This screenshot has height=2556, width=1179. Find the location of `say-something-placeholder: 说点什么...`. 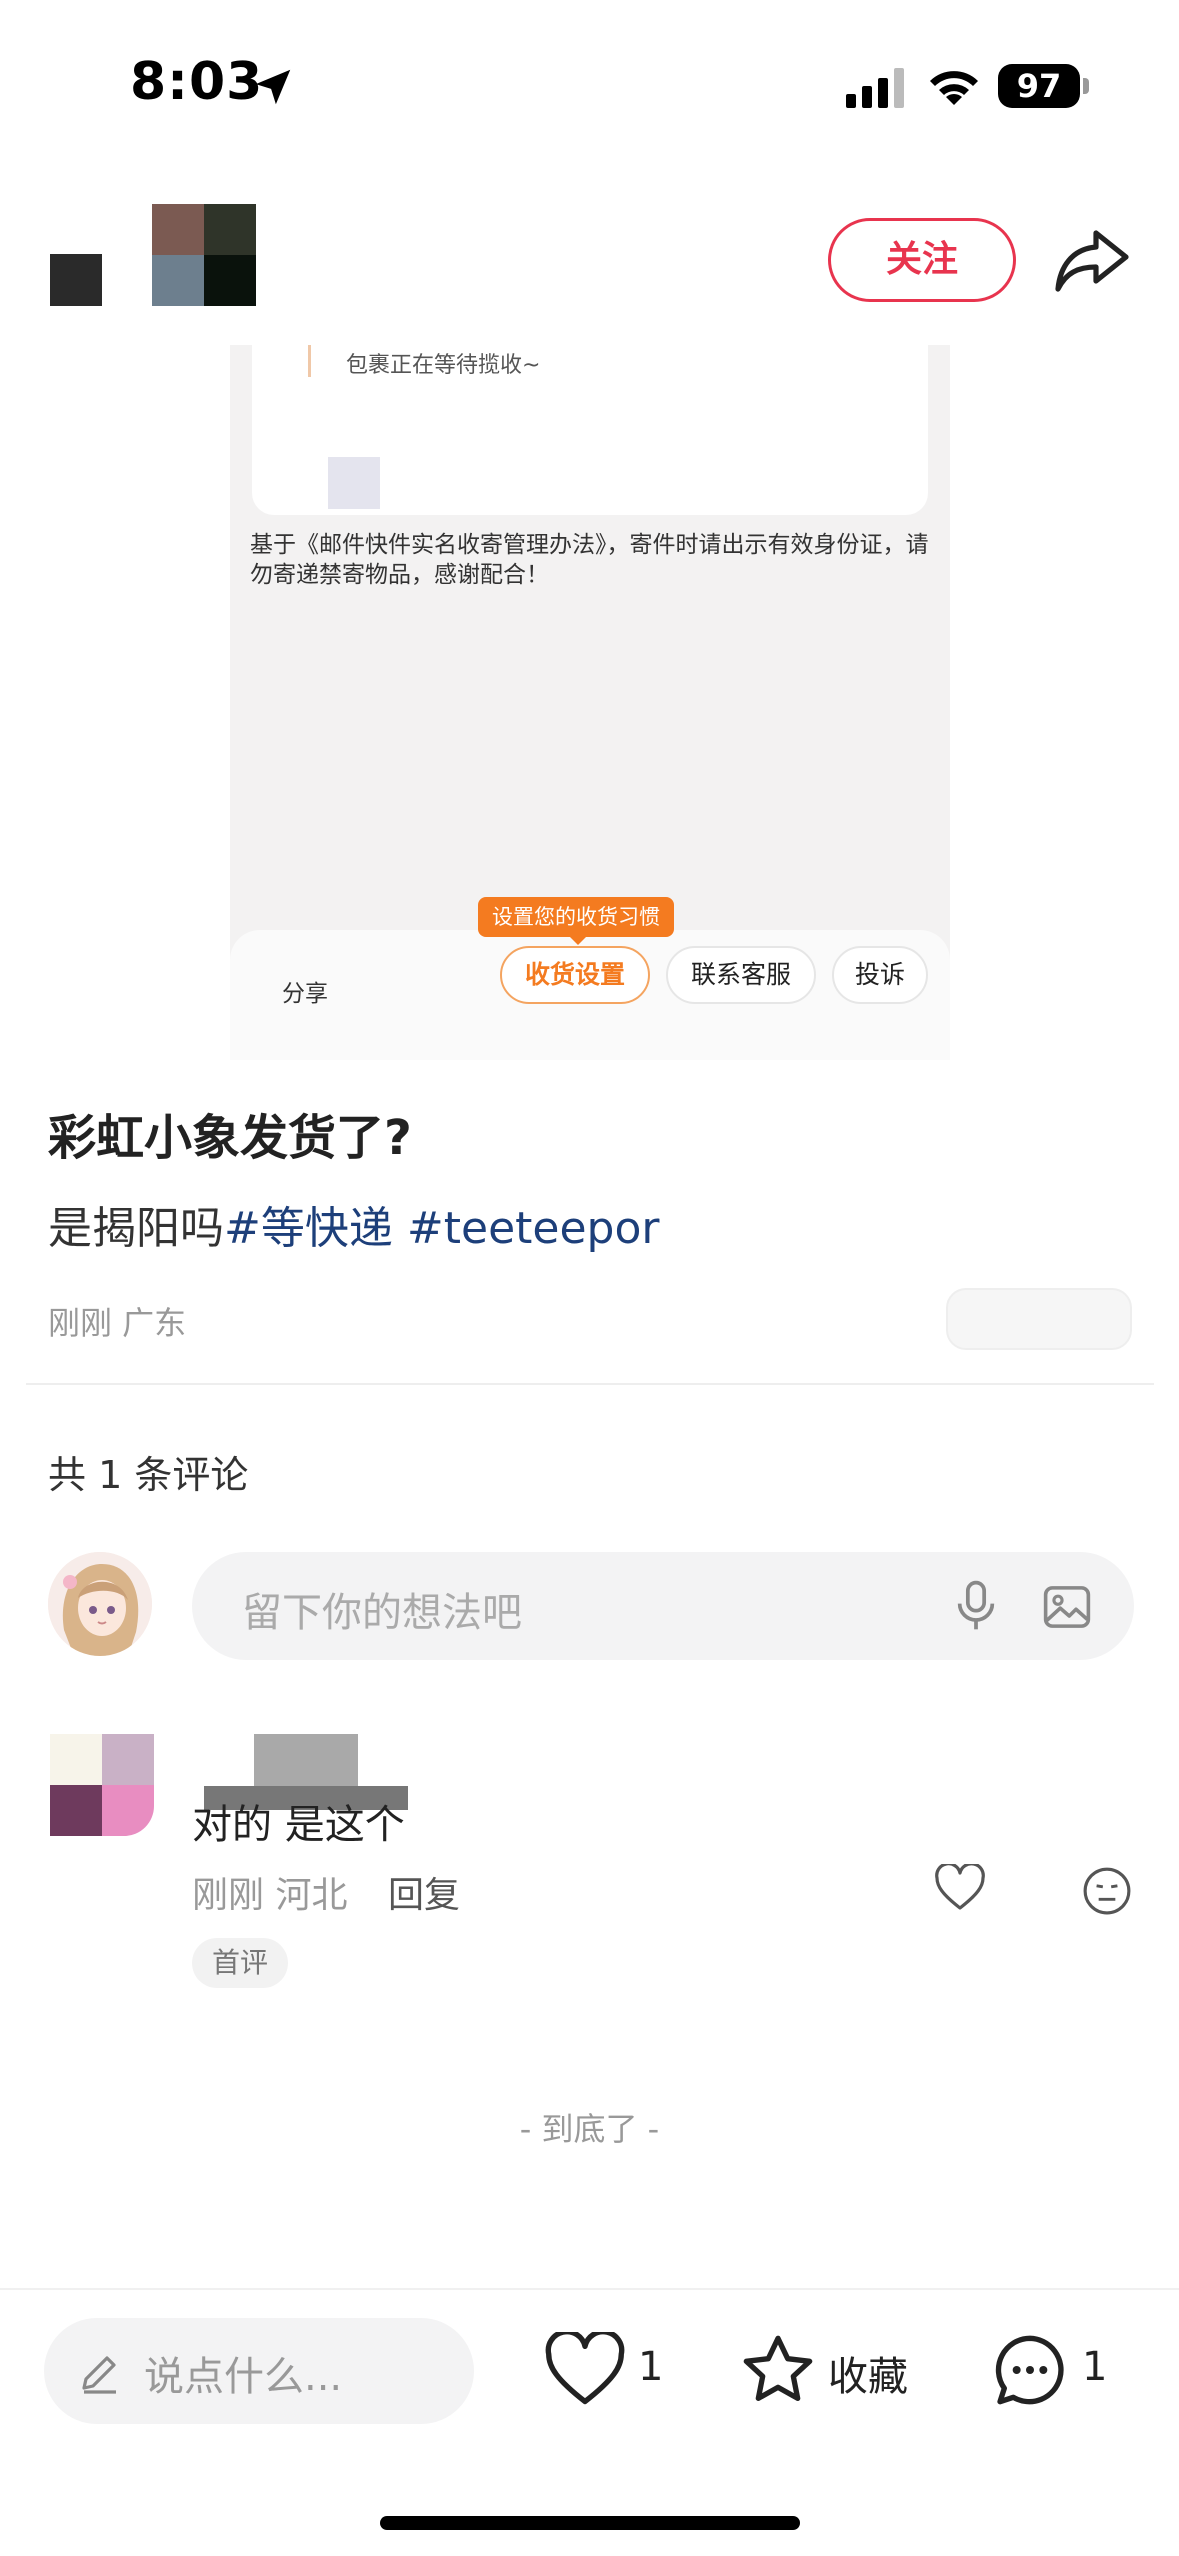

say-something-placeholder: 说点什么... is located at coordinates (243, 2377).